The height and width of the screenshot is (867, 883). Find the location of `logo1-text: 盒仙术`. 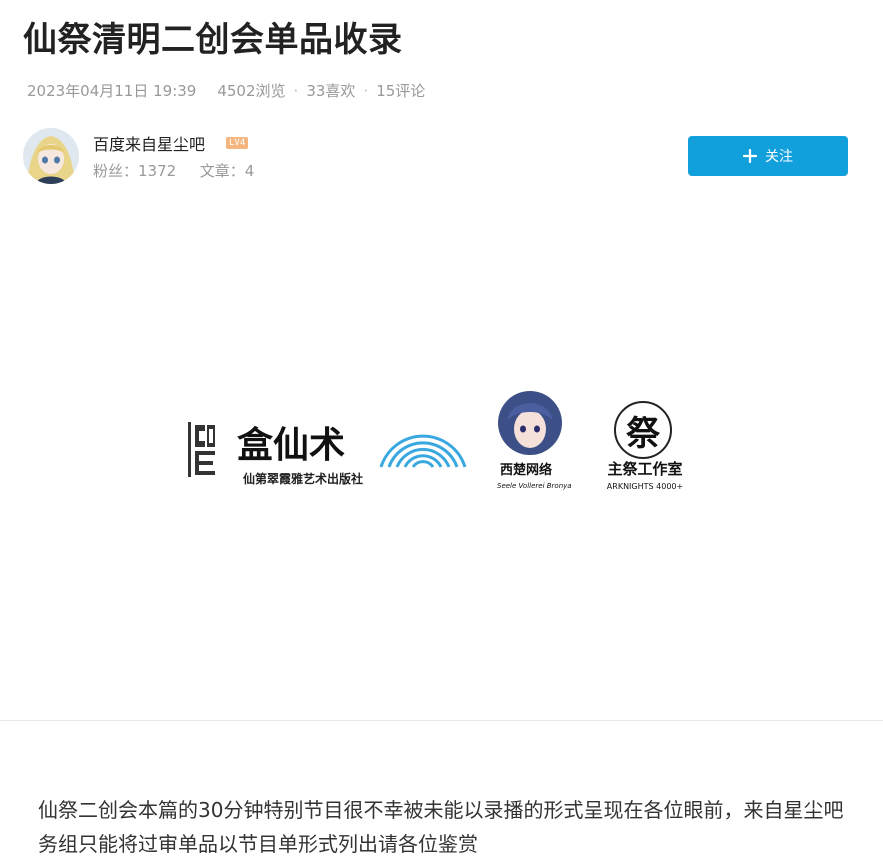

logo1-text: 盒仙术 is located at coordinates (291, 445).